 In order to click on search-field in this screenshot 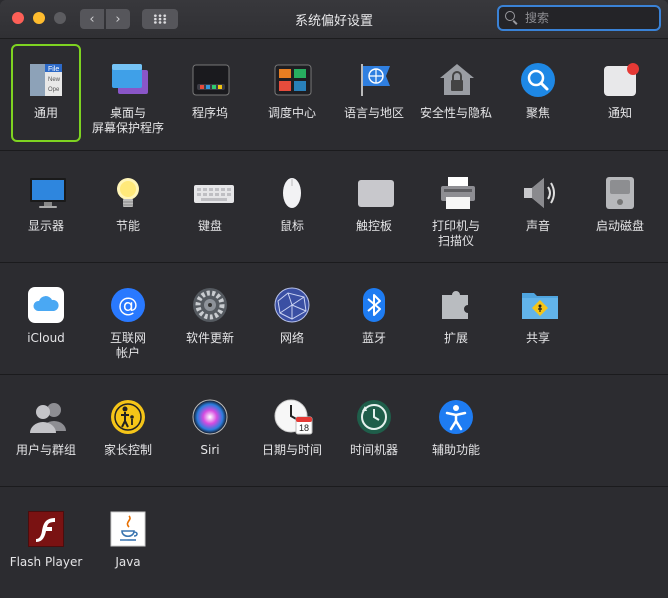, I will do `click(579, 18)`.